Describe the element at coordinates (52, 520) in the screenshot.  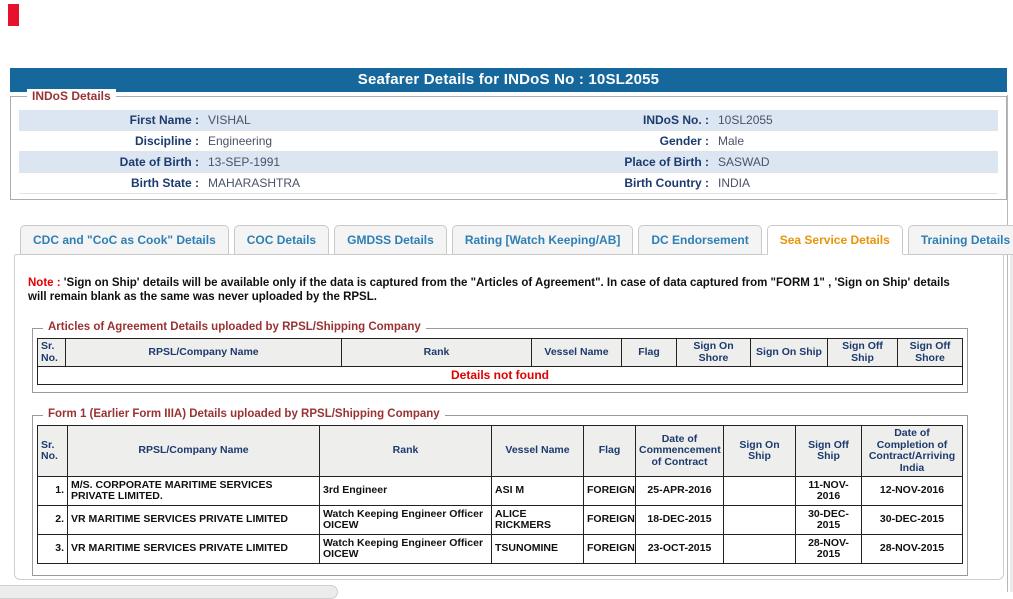
I see `cell-sr-no: 2.` at that location.